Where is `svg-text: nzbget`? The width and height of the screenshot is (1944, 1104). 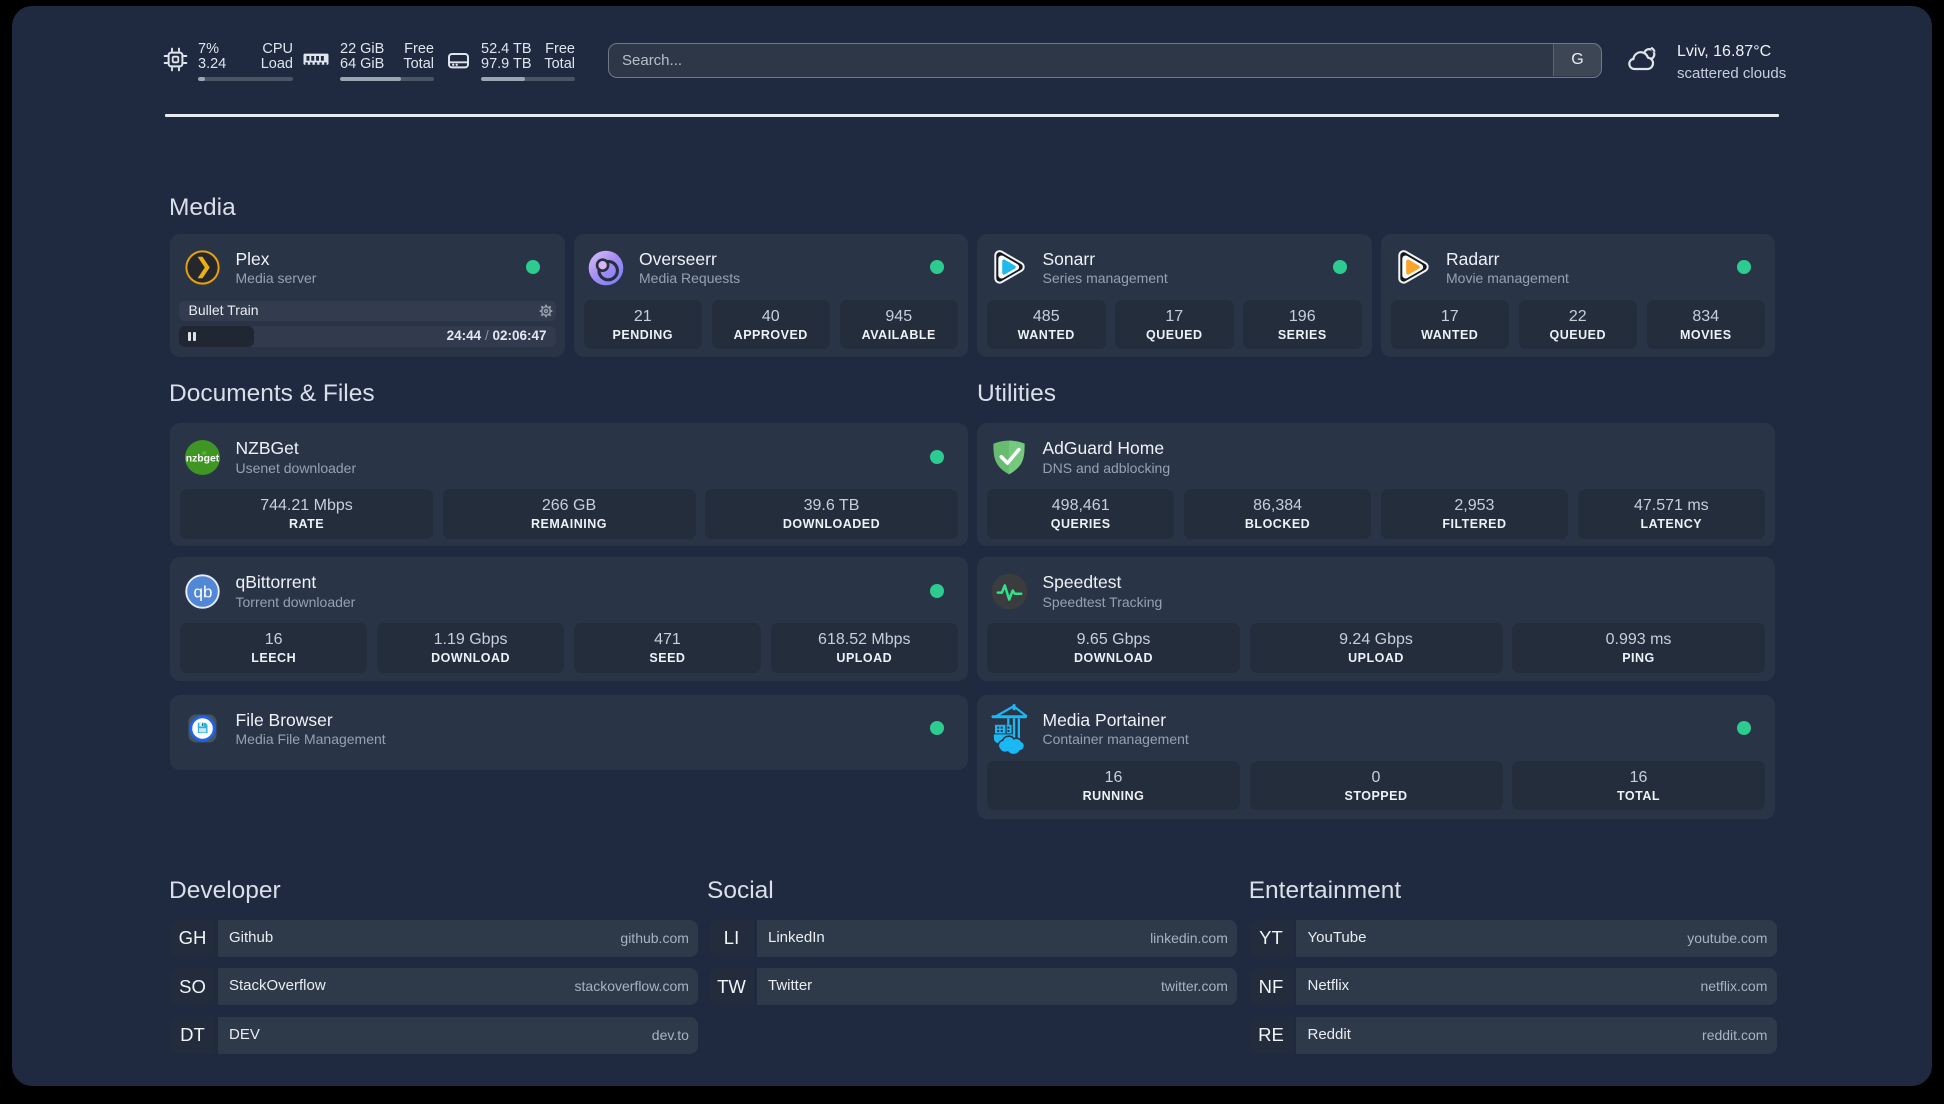
svg-text: nzbget is located at coordinates (202, 458).